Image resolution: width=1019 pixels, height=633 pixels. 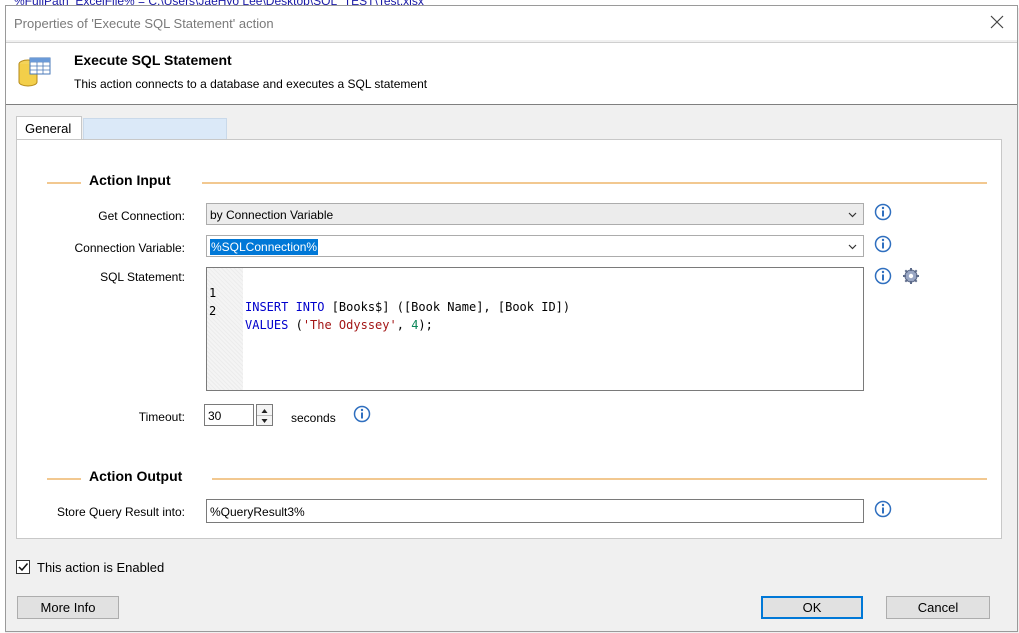 What do you see at coordinates (272, 215) in the screenshot?
I see `get-connection-value: by Connection Variable` at bounding box center [272, 215].